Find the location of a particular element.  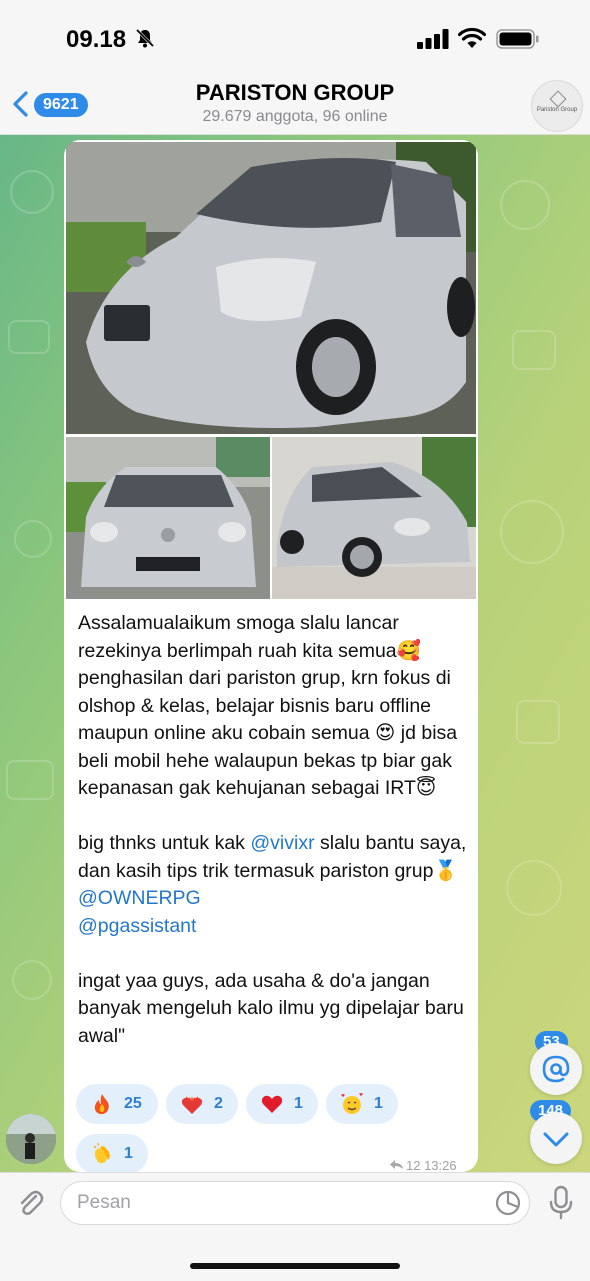

reaction-count: 2 is located at coordinates (218, 1103).